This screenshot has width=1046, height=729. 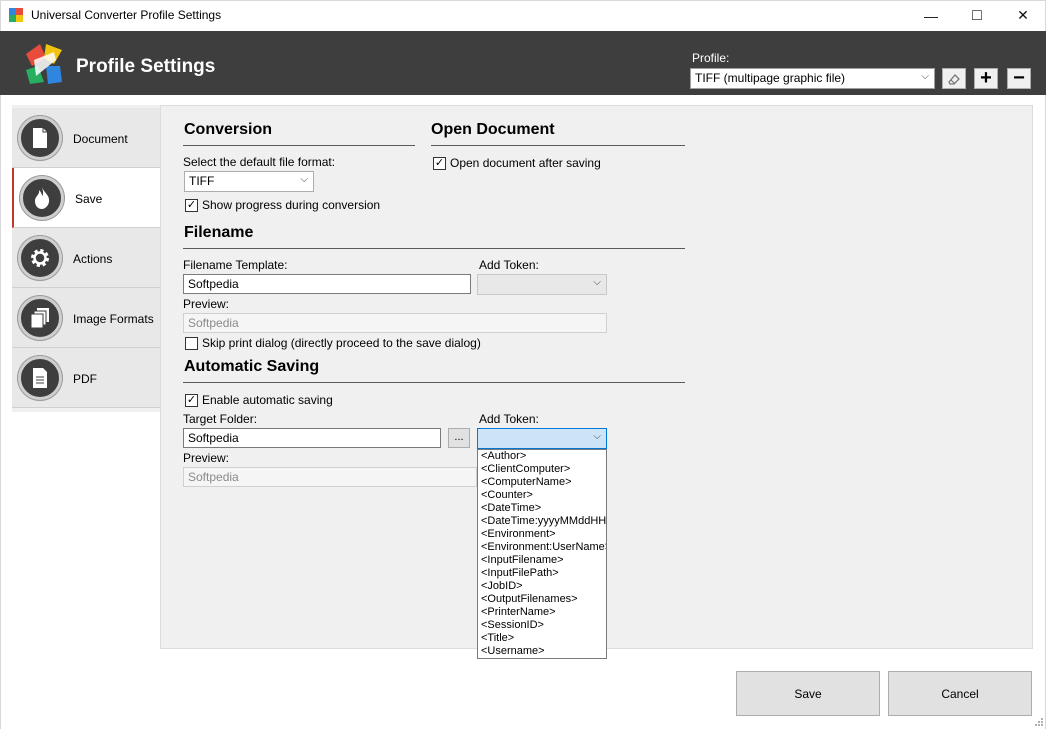 What do you see at coordinates (542, 638) in the screenshot?
I see `token-option: <Title>` at bounding box center [542, 638].